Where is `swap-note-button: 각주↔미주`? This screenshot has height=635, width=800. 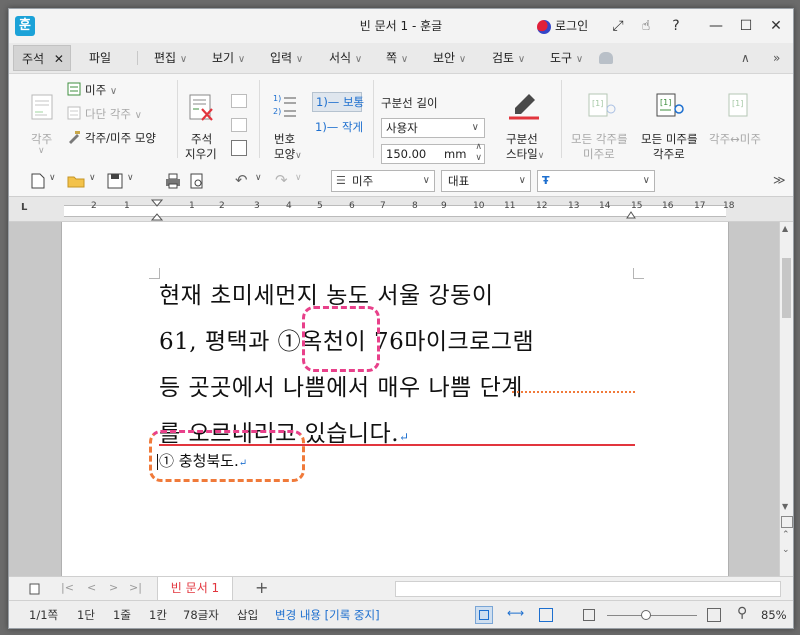
swap-note-button: 각주↔미주 is located at coordinates (735, 139).